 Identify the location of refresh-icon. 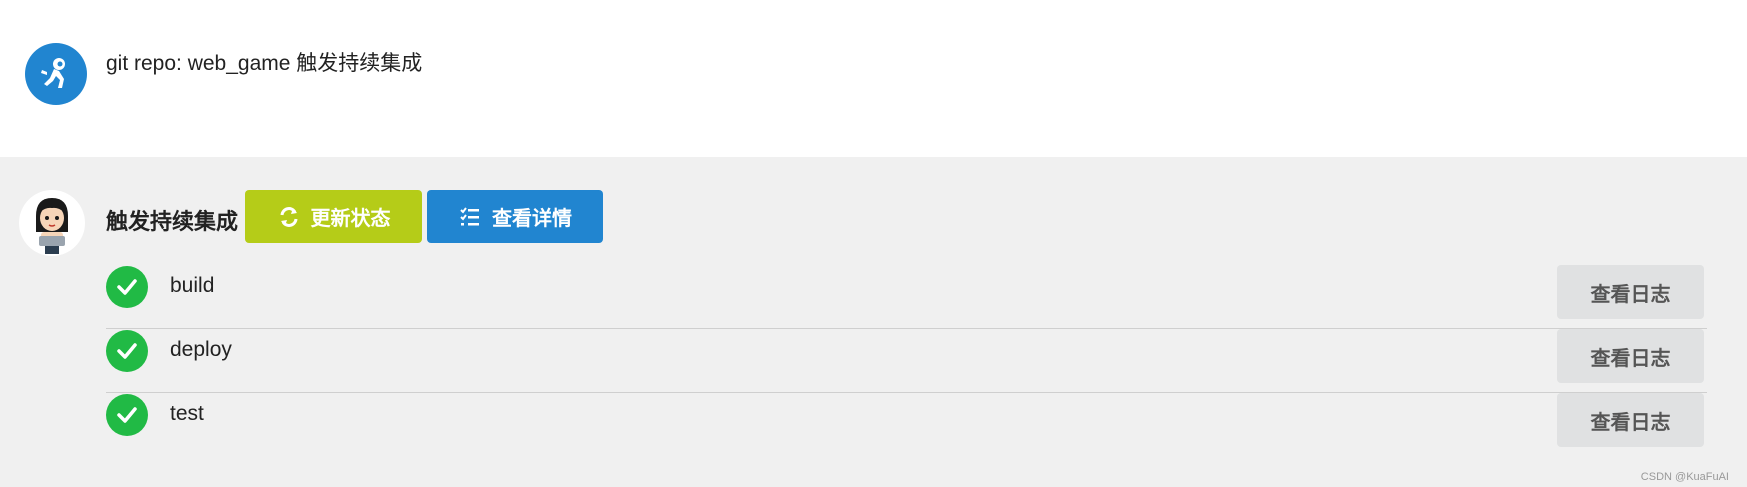
(289, 217).